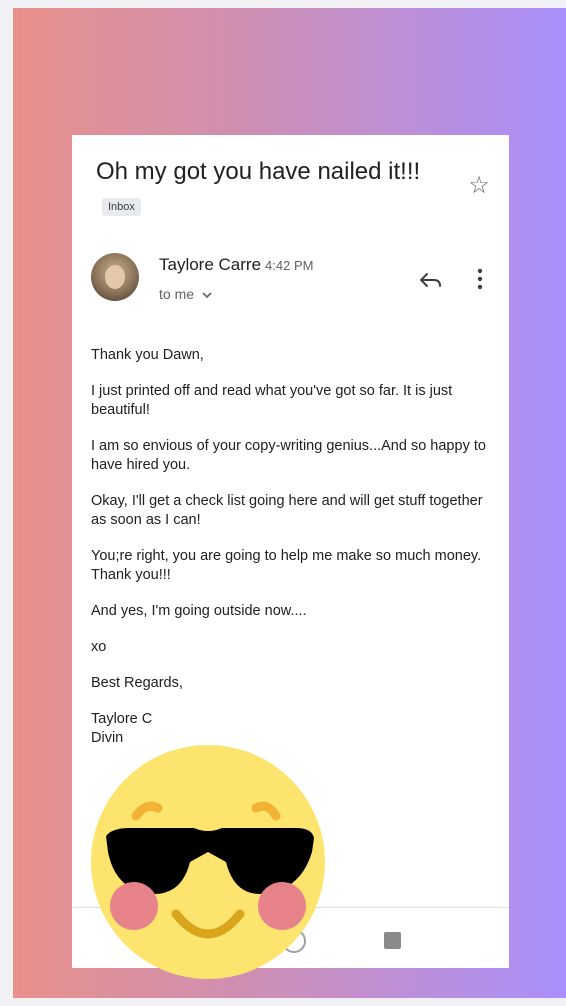 The width and height of the screenshot is (566, 1006). I want to click on body-paragraph: Best Regards,, so click(137, 683).